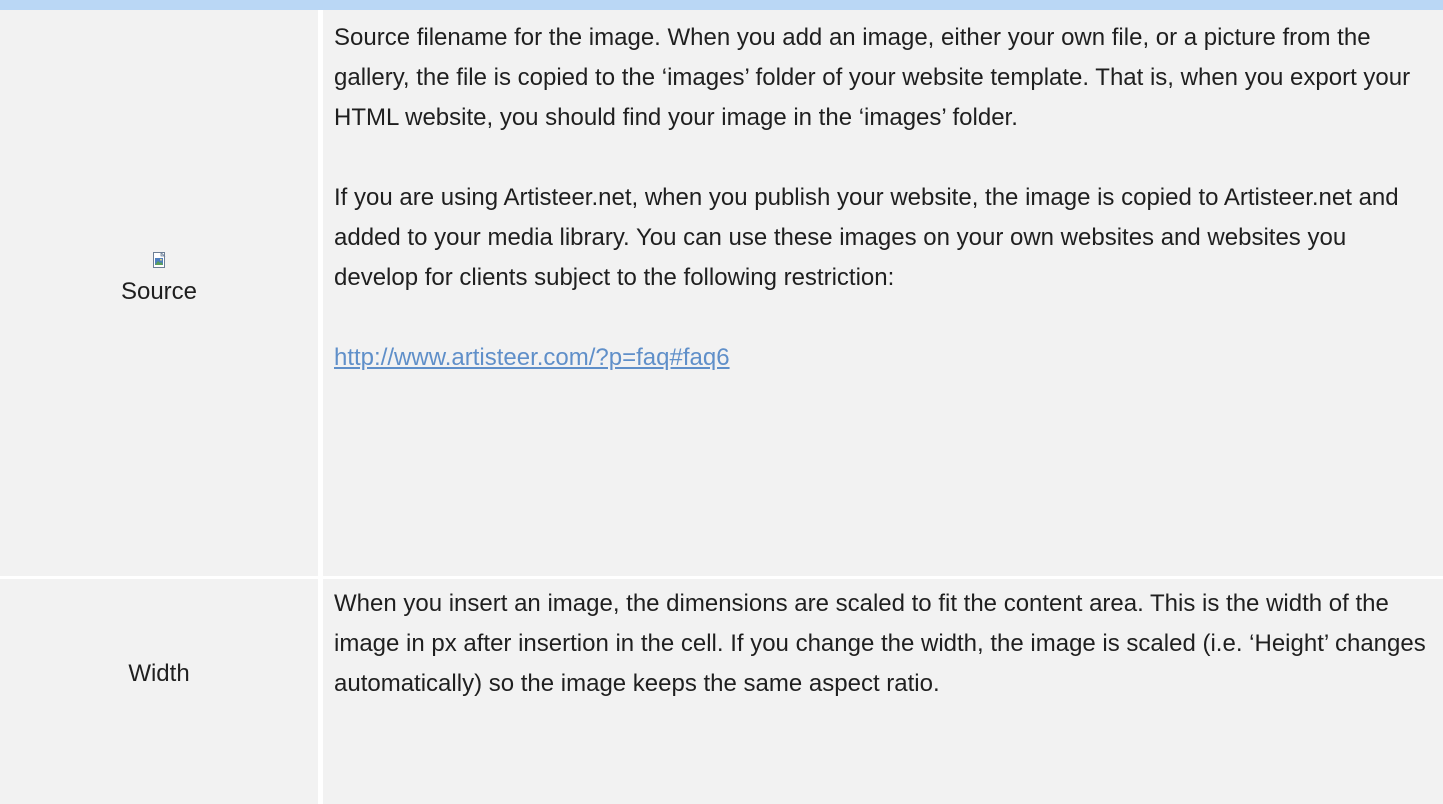 This screenshot has width=1443, height=804. I want to click on table-header-bar, so click(721, 5).